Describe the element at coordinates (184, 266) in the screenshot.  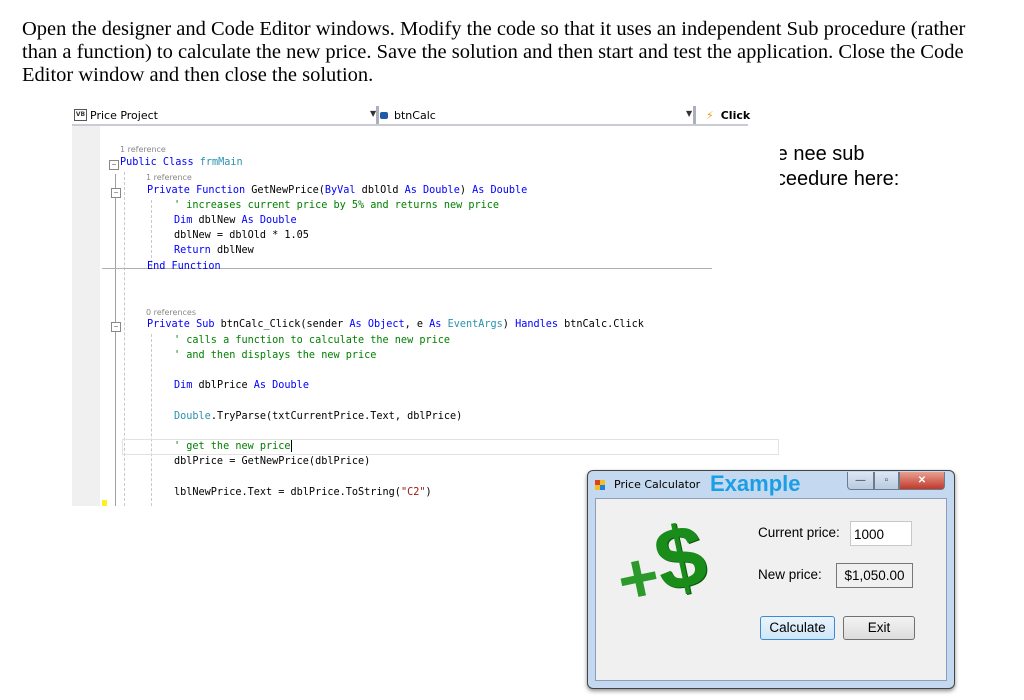
I see `code-line-end-function: End Function` at that location.